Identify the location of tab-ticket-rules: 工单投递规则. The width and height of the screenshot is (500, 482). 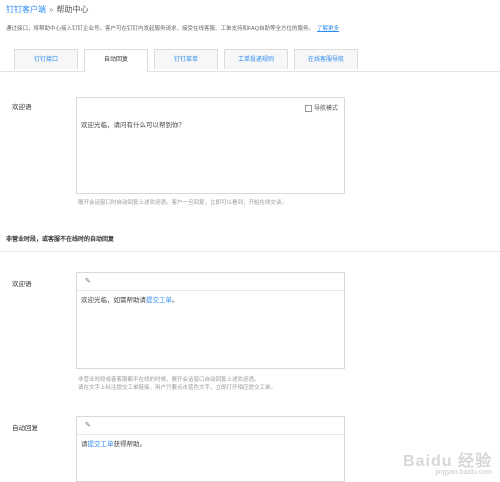
(256, 59).